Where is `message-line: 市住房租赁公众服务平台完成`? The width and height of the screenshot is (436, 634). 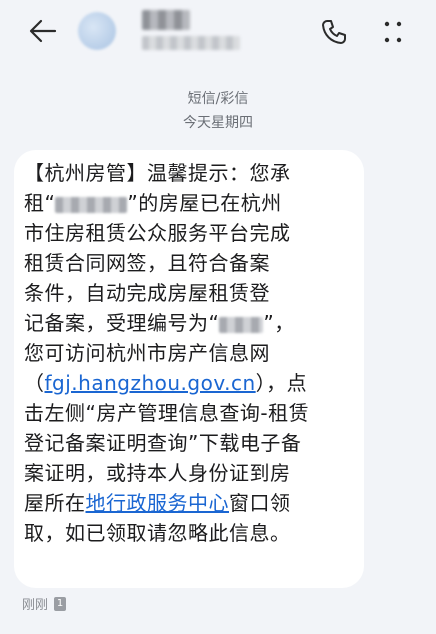 message-line: 市住房租赁公众服务平台完成 is located at coordinates (157, 233).